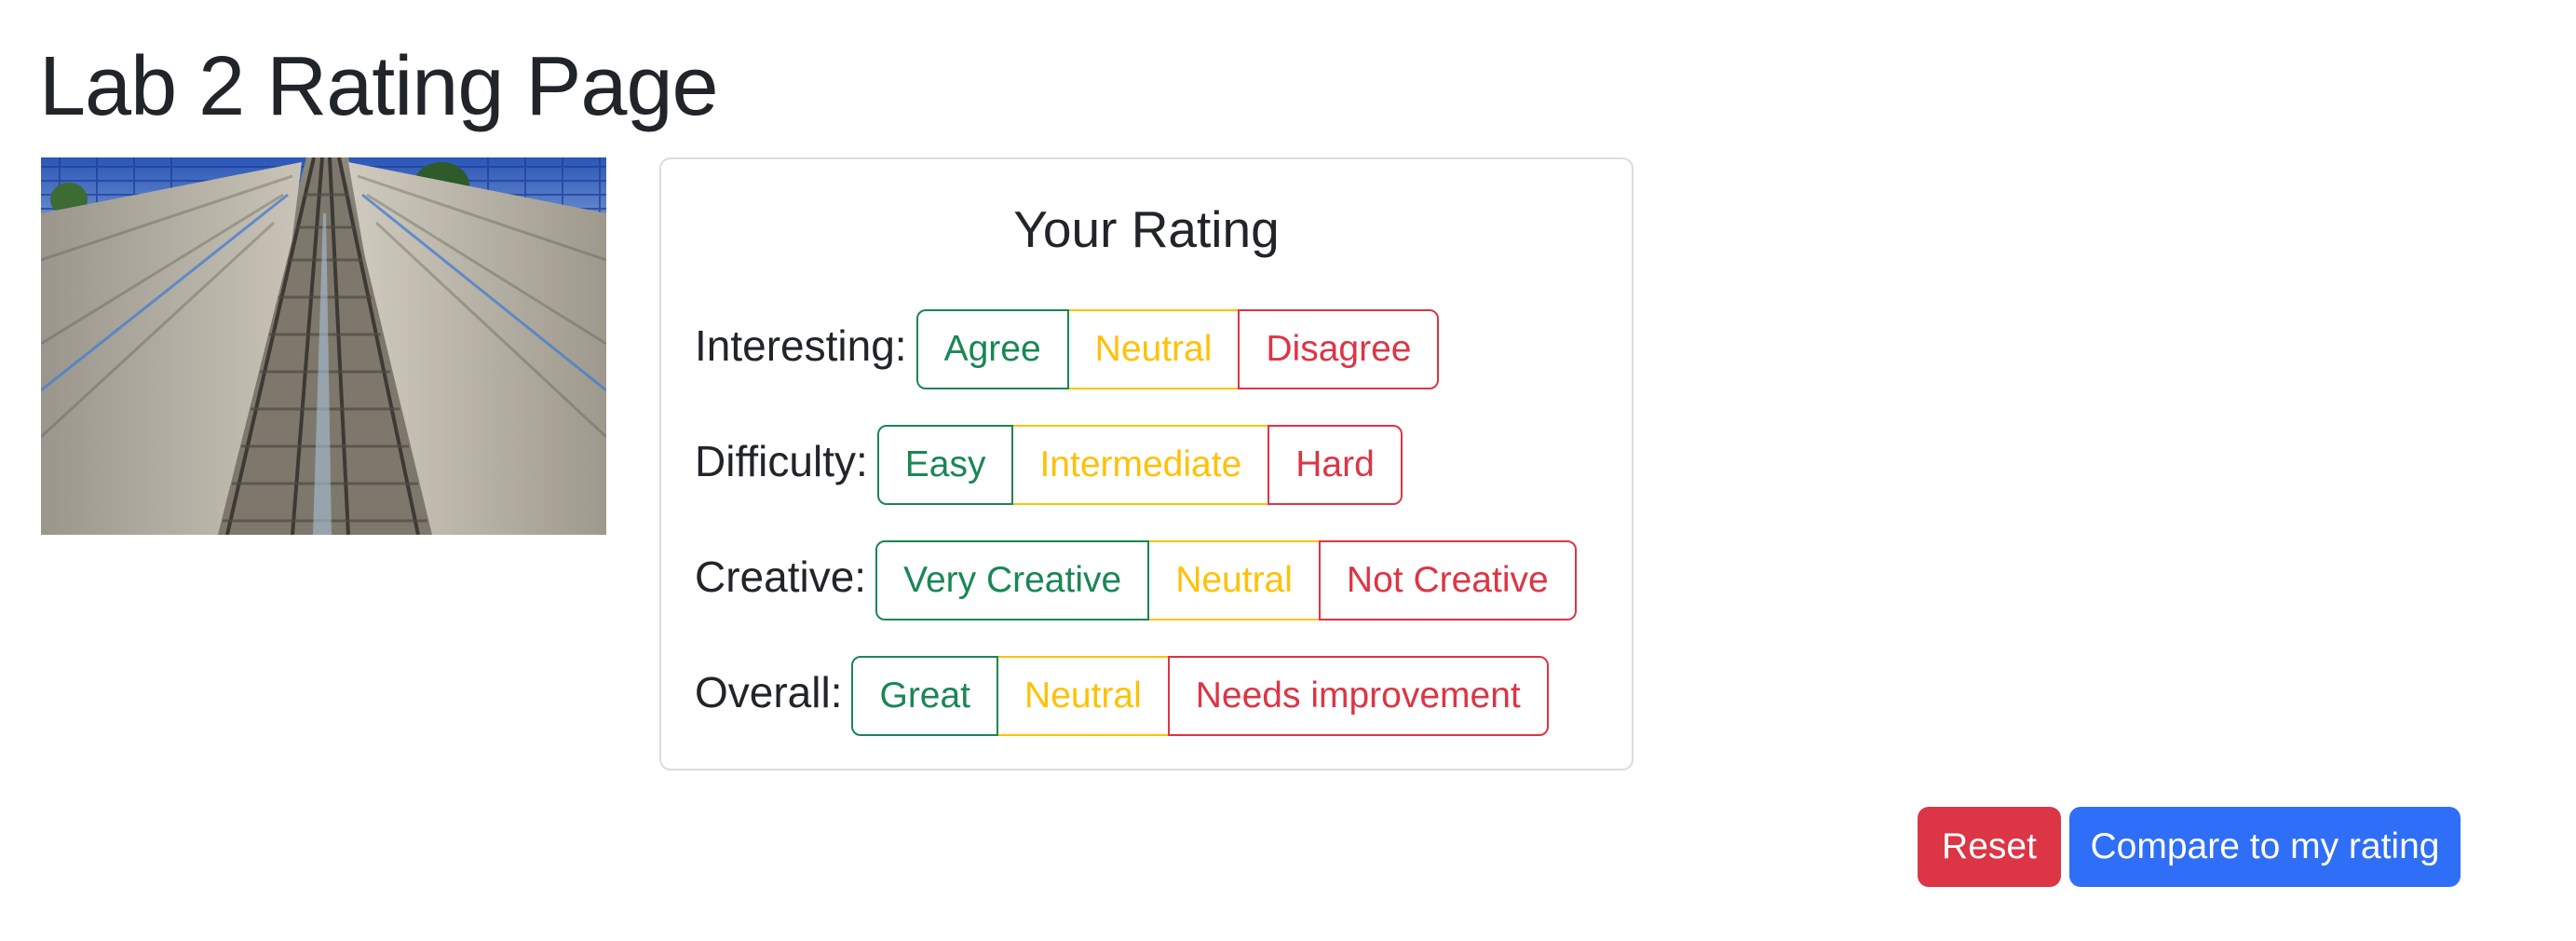 This screenshot has width=2576, height=941. I want to click on option-easy-button: Easy, so click(945, 465).